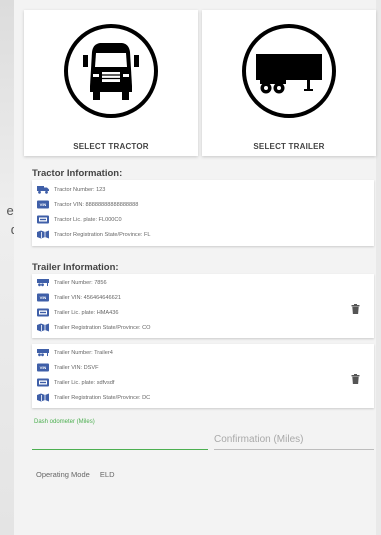 This screenshot has height=535, width=381. What do you see at coordinates (96, 204) in the screenshot?
I see `tractor-vin-text: Tractor VIN: 88888888888888888` at bounding box center [96, 204].